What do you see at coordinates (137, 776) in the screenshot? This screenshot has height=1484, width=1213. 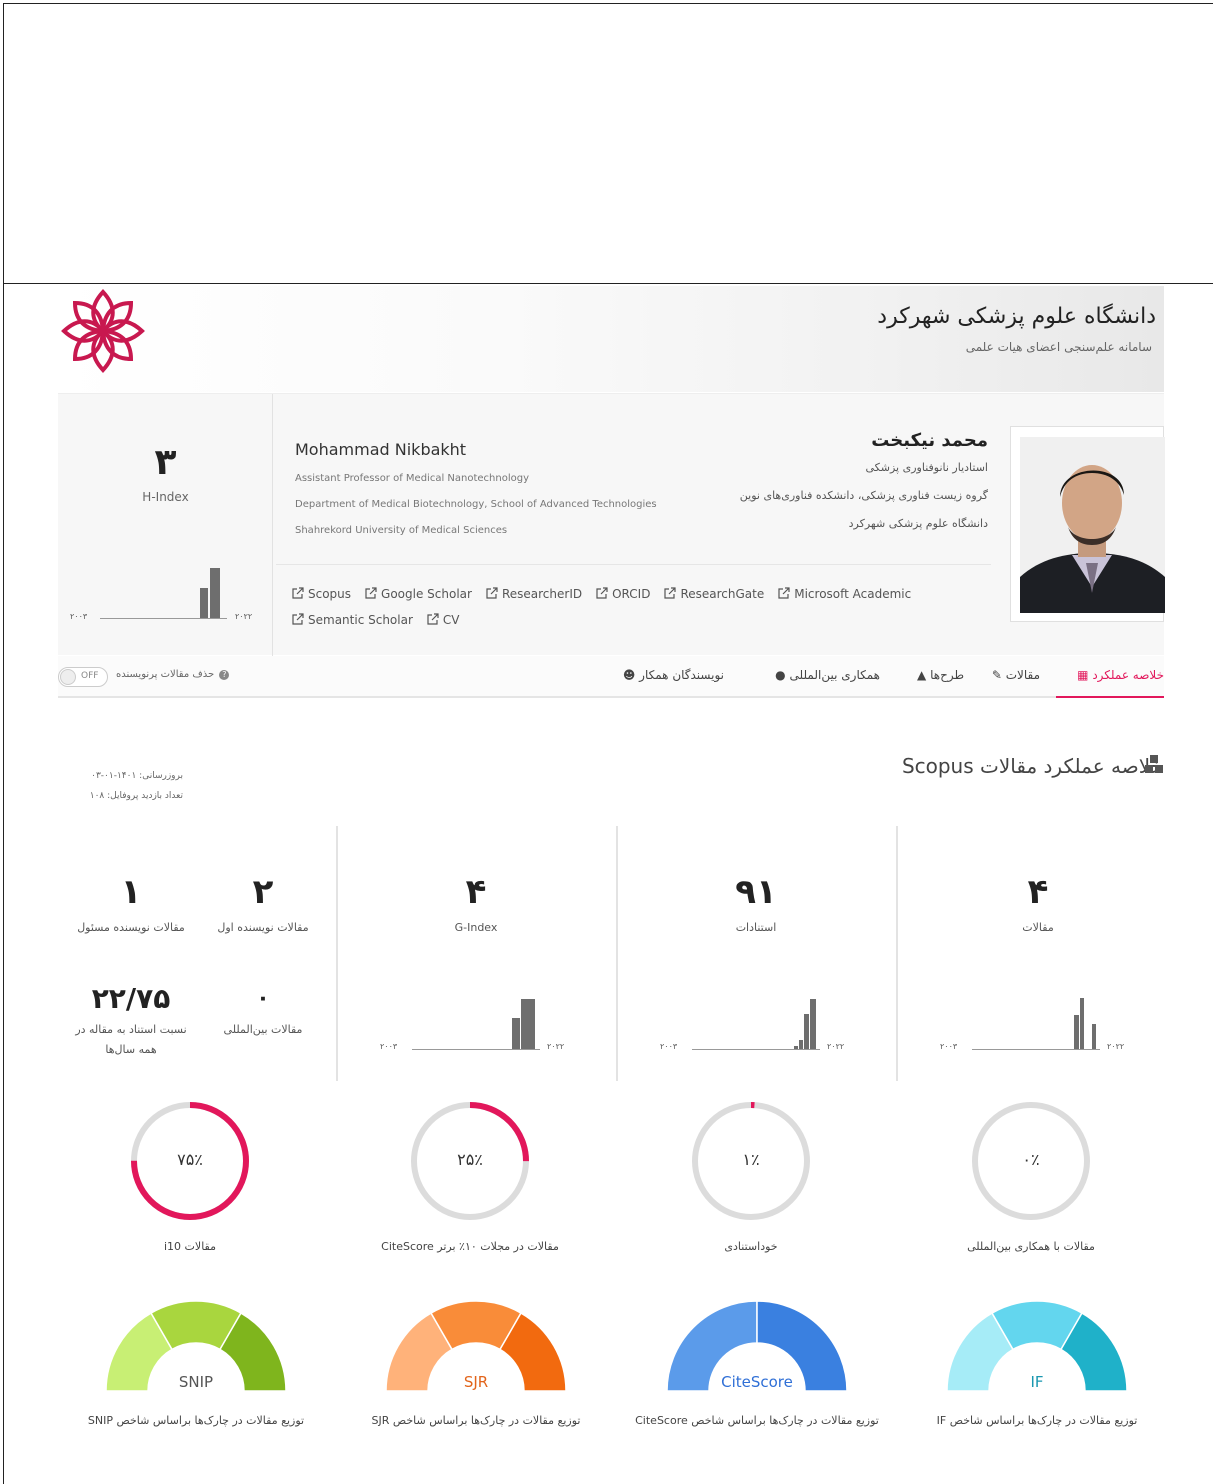 I see `last-updated: بروزرسانی: ۱۴۰۱-۰۱-۰۳` at bounding box center [137, 776].